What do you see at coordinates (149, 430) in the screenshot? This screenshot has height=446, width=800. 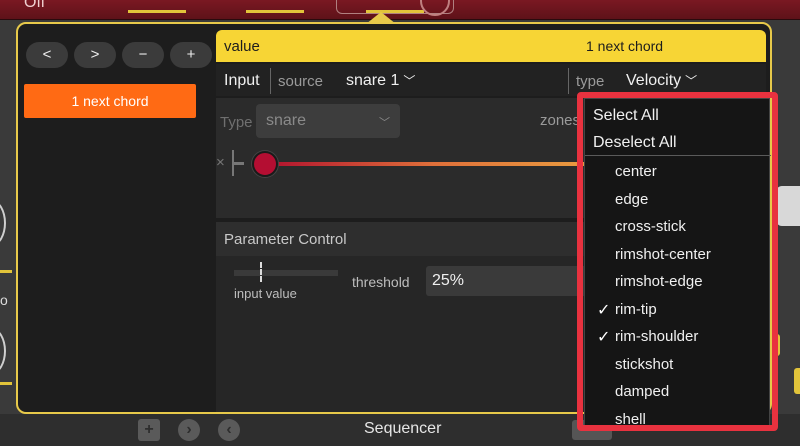 I see `add-step-button: +` at bounding box center [149, 430].